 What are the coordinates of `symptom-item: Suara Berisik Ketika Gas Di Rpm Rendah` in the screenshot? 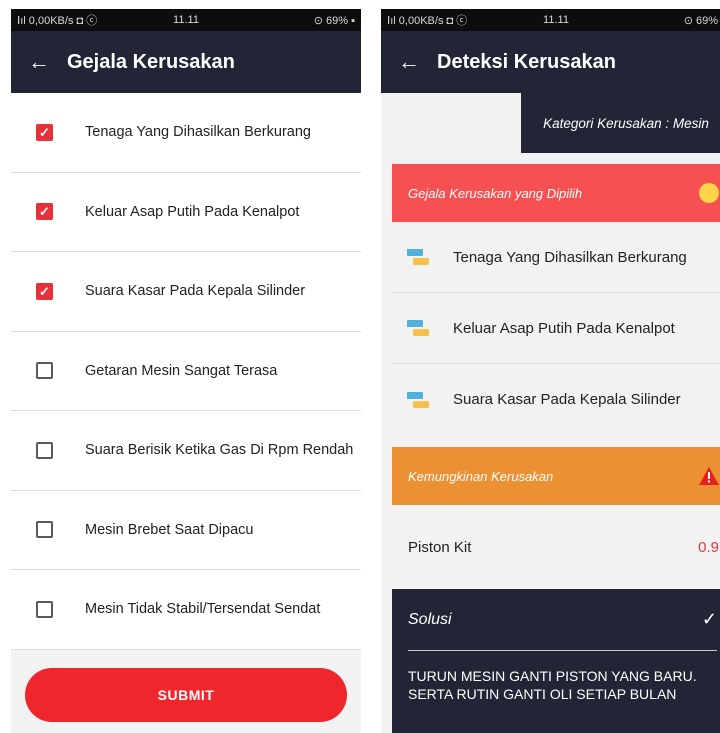 It's located at (186, 451).